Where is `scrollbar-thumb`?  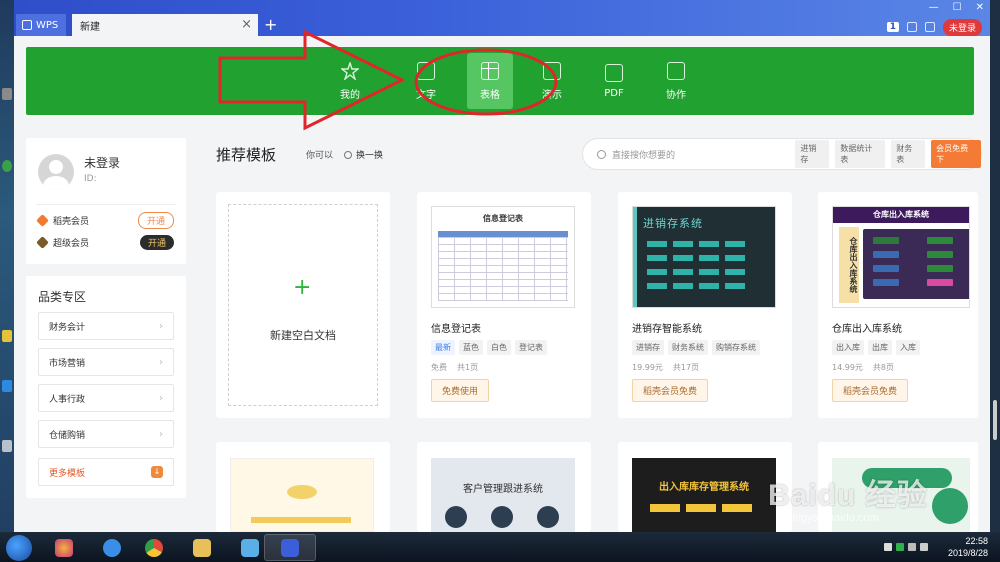
scrollbar-thumb is located at coordinates (995, 420).